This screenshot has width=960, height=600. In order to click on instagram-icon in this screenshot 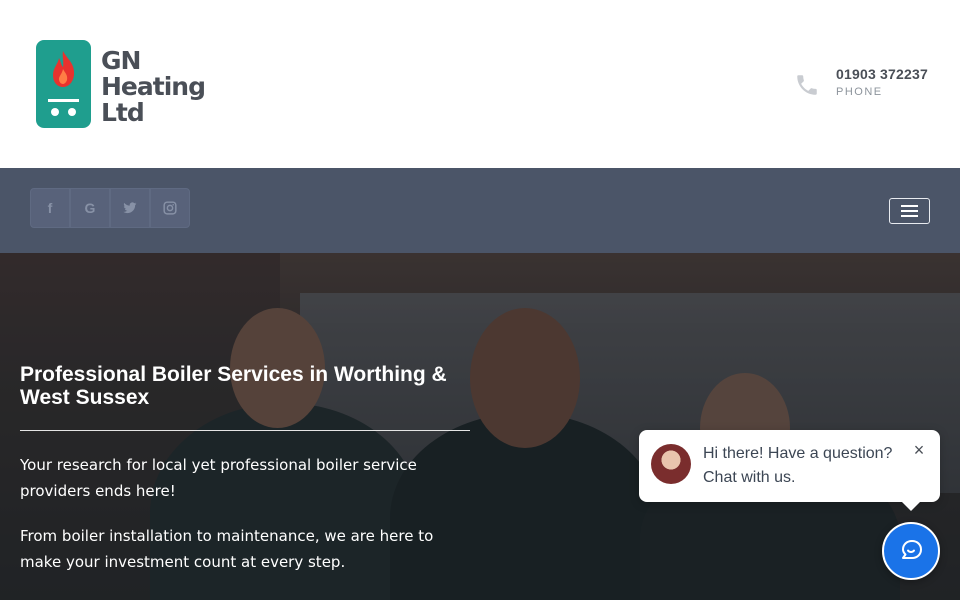, I will do `click(170, 208)`.